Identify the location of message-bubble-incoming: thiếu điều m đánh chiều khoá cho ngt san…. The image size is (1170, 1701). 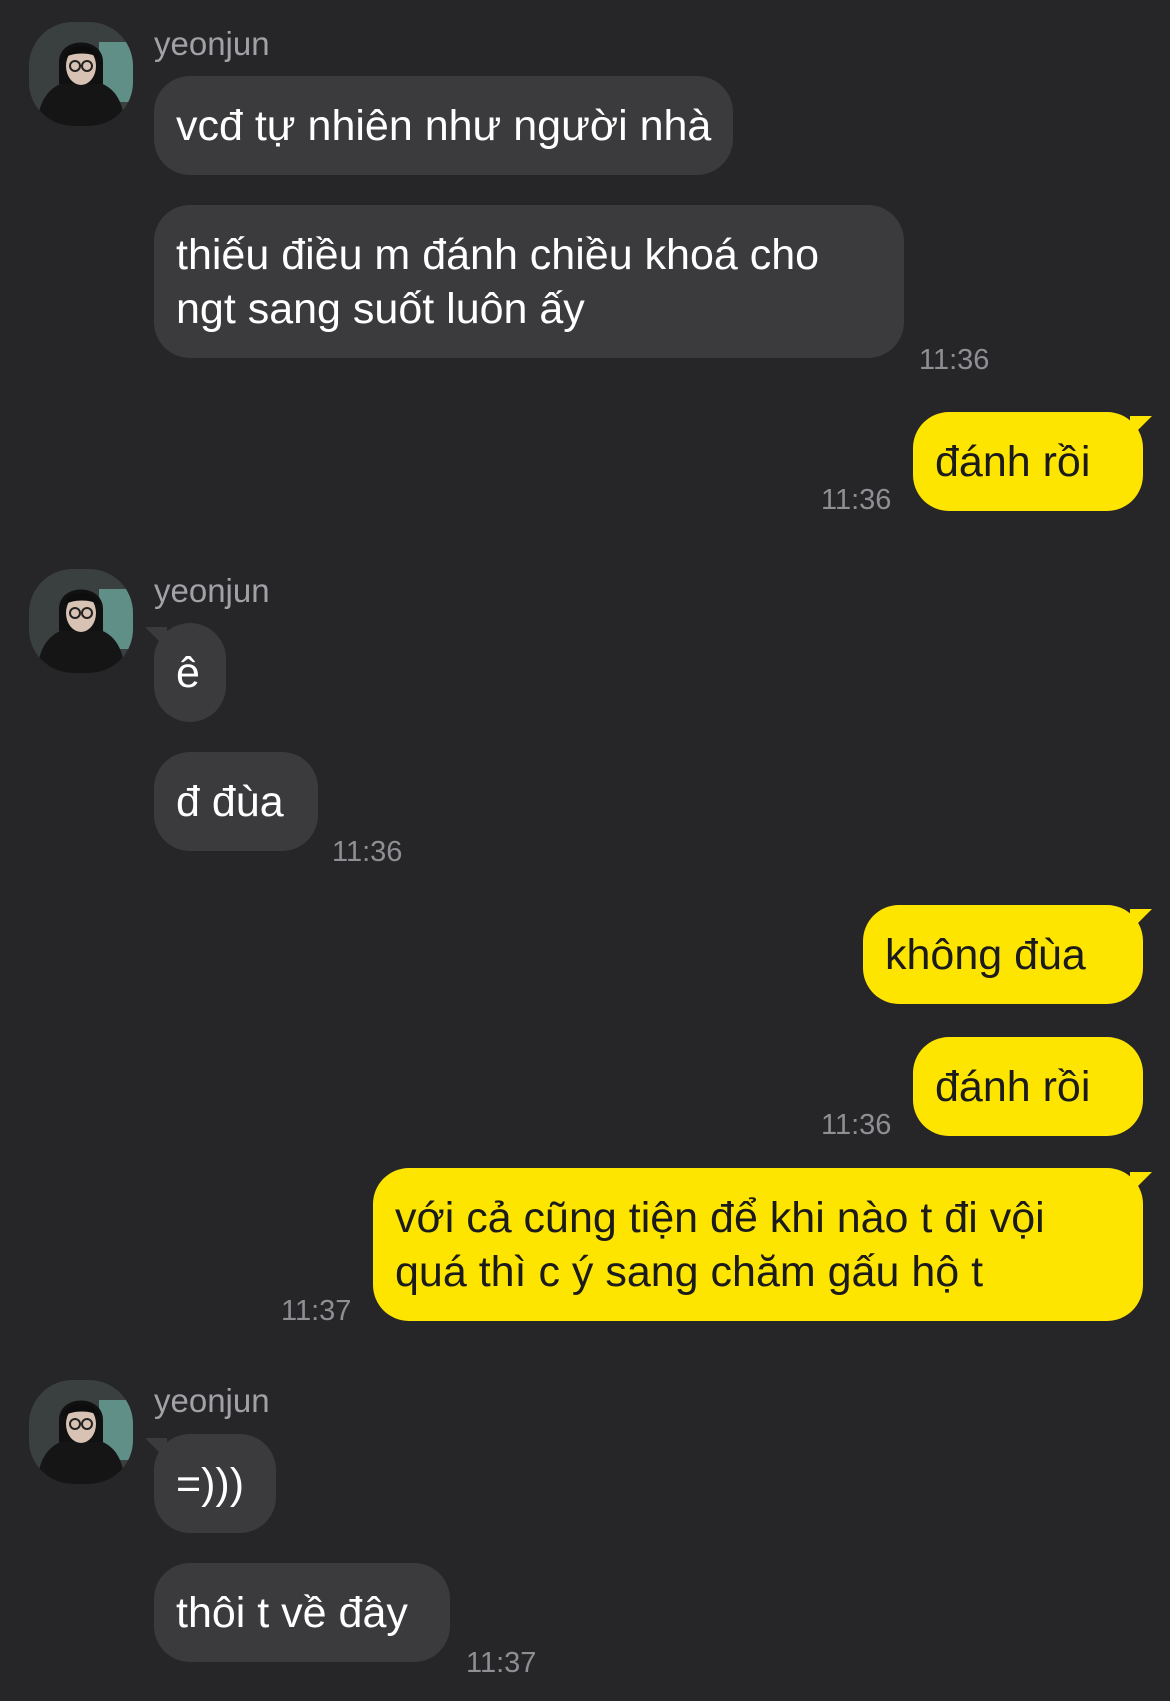
(529, 281).